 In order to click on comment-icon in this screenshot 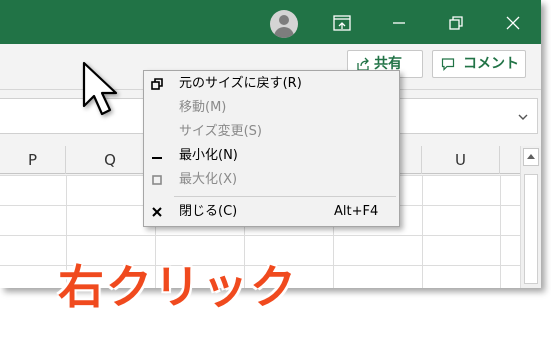, I will do `click(448, 64)`.